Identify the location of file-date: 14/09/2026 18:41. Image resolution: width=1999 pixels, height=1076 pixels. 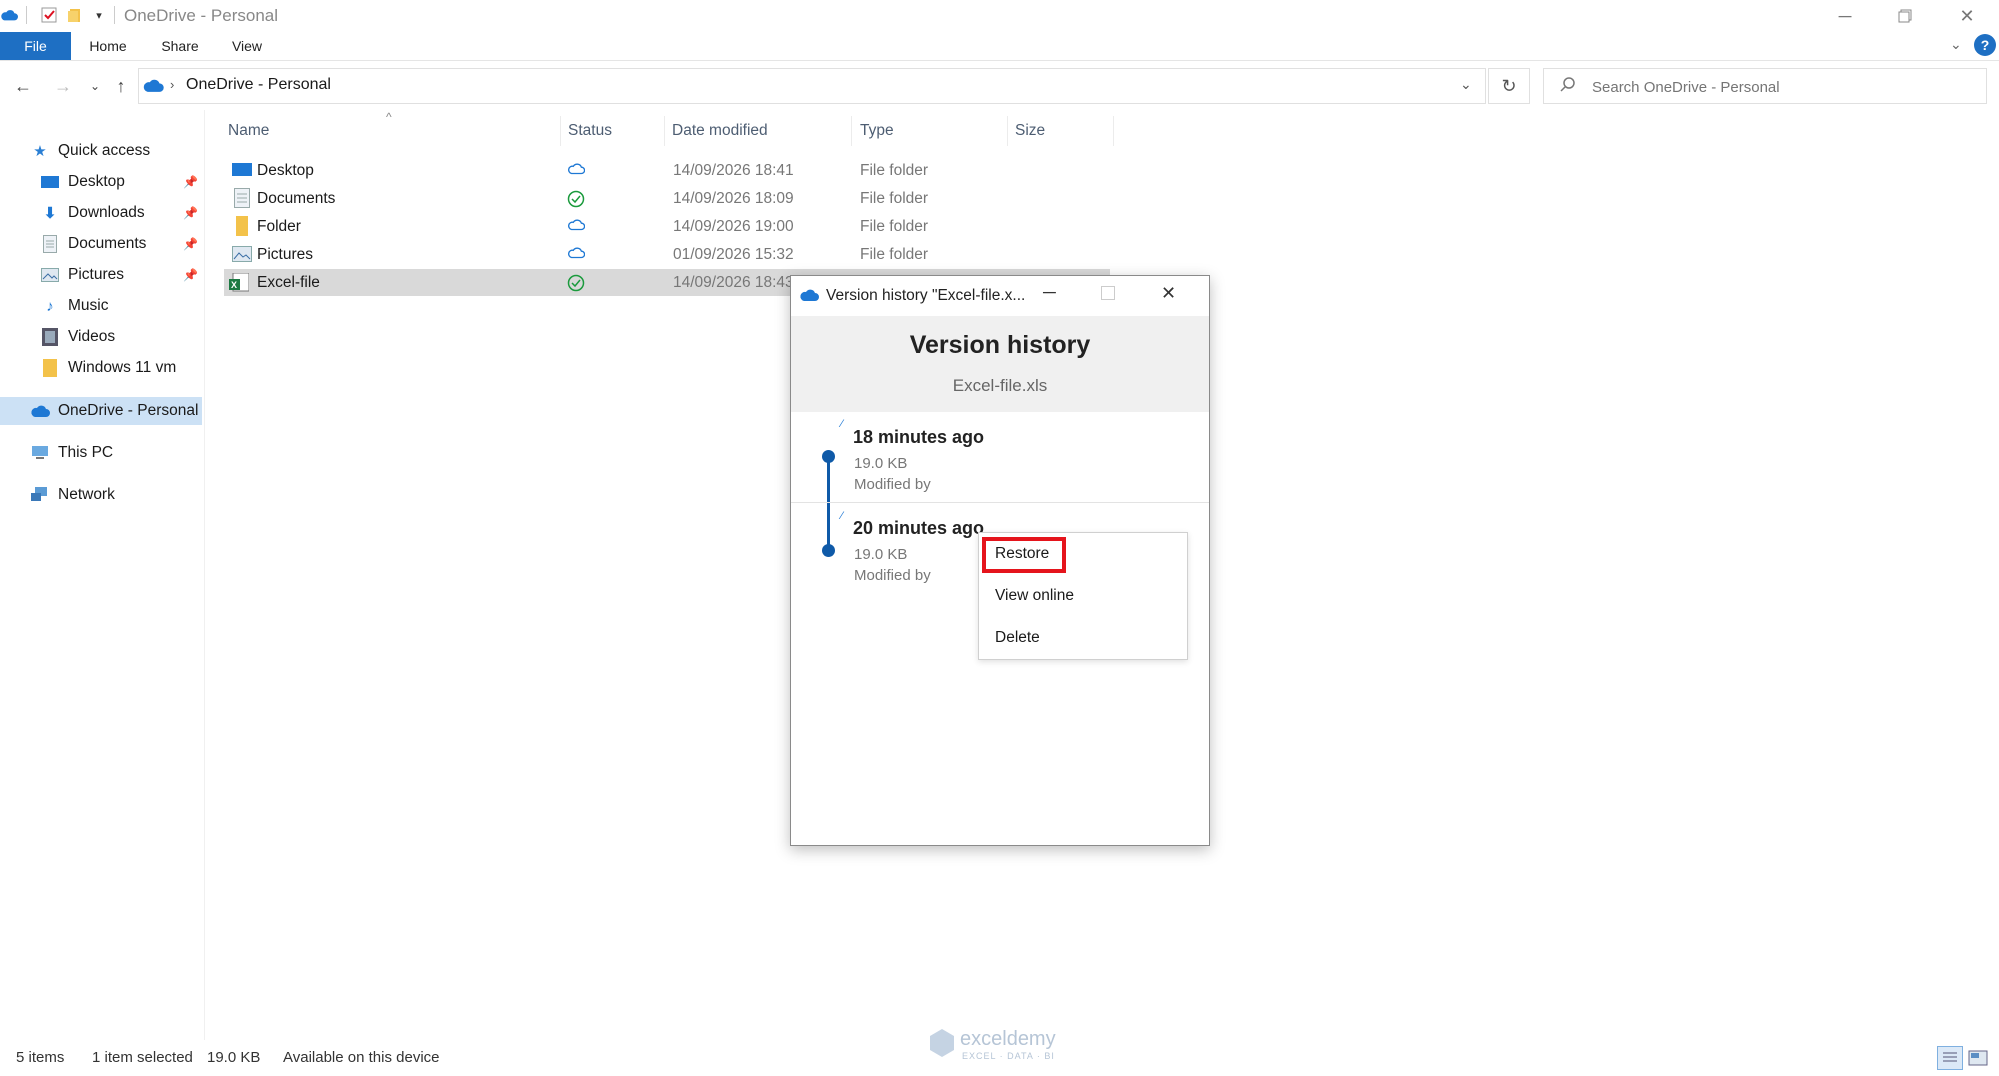
(733, 170).